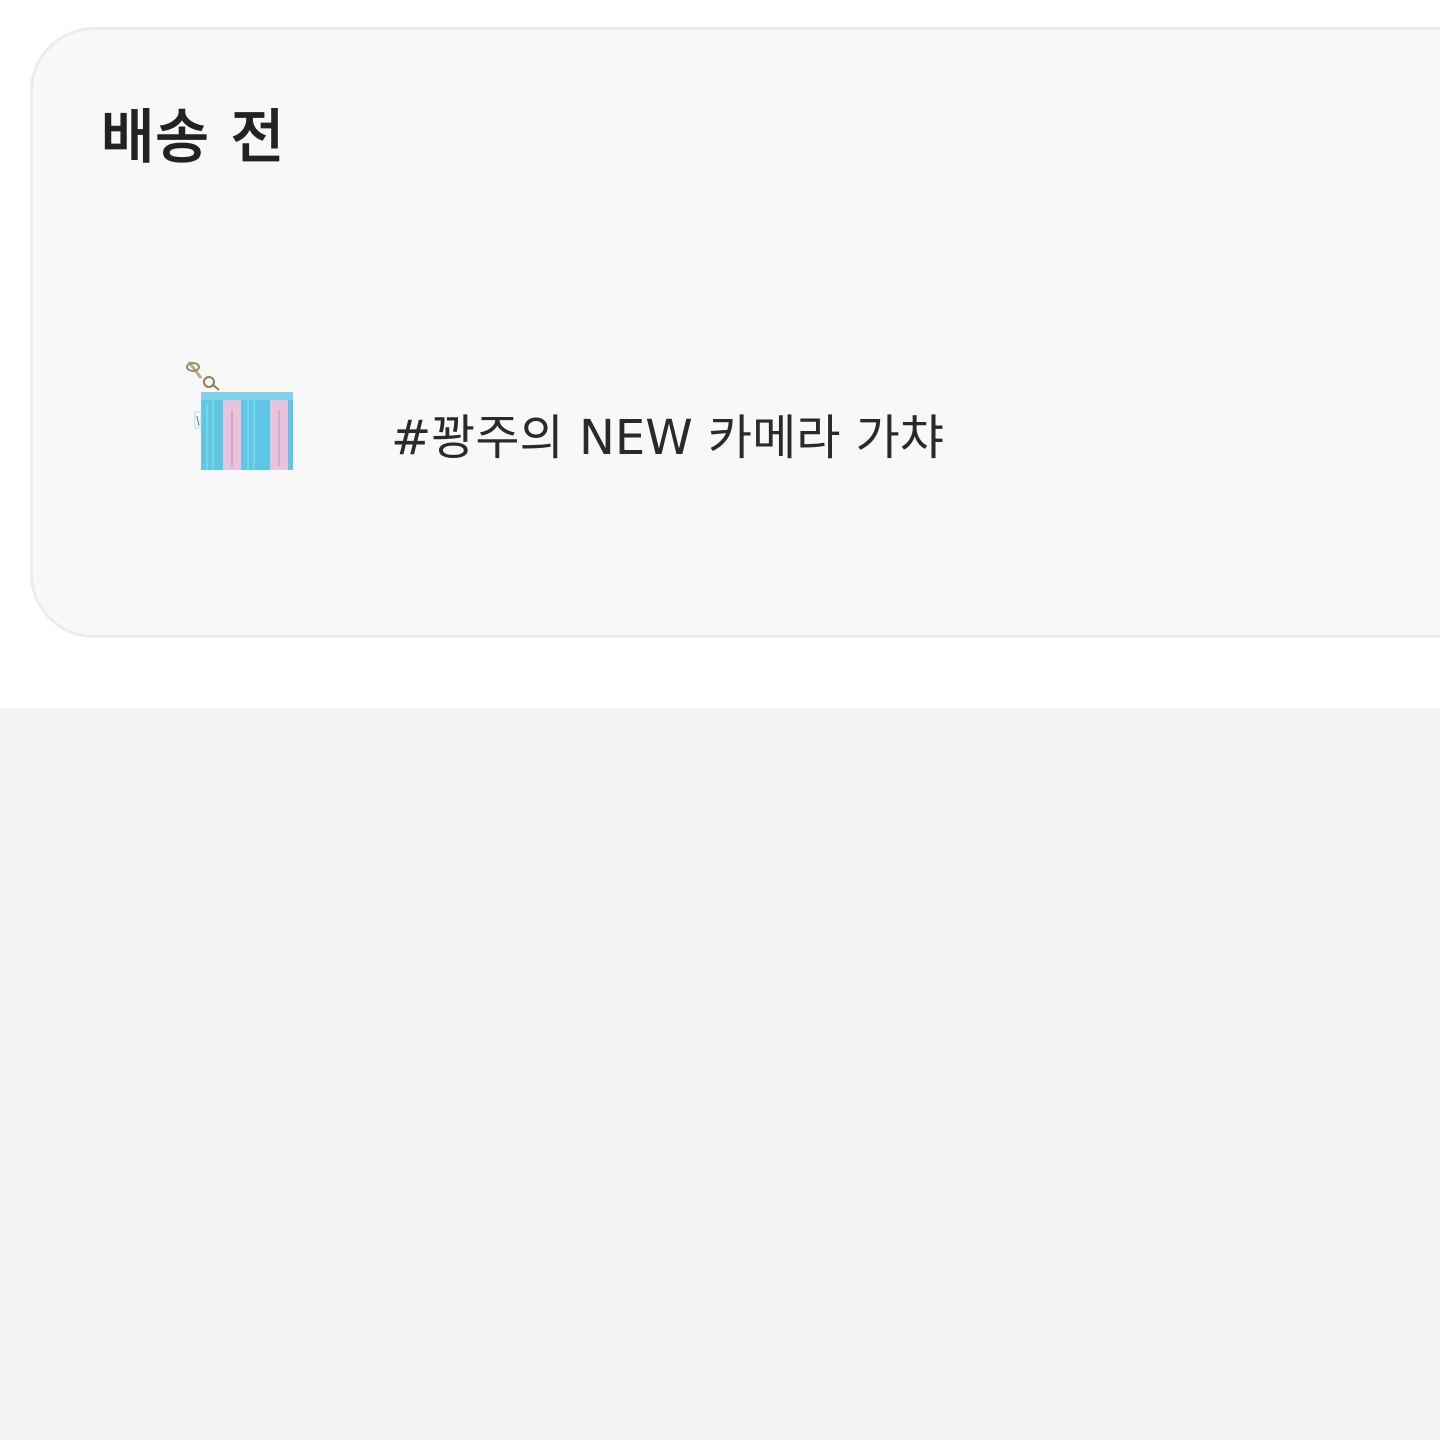 The image size is (1440, 1440). I want to click on product-thumbnail, so click(239, 415).